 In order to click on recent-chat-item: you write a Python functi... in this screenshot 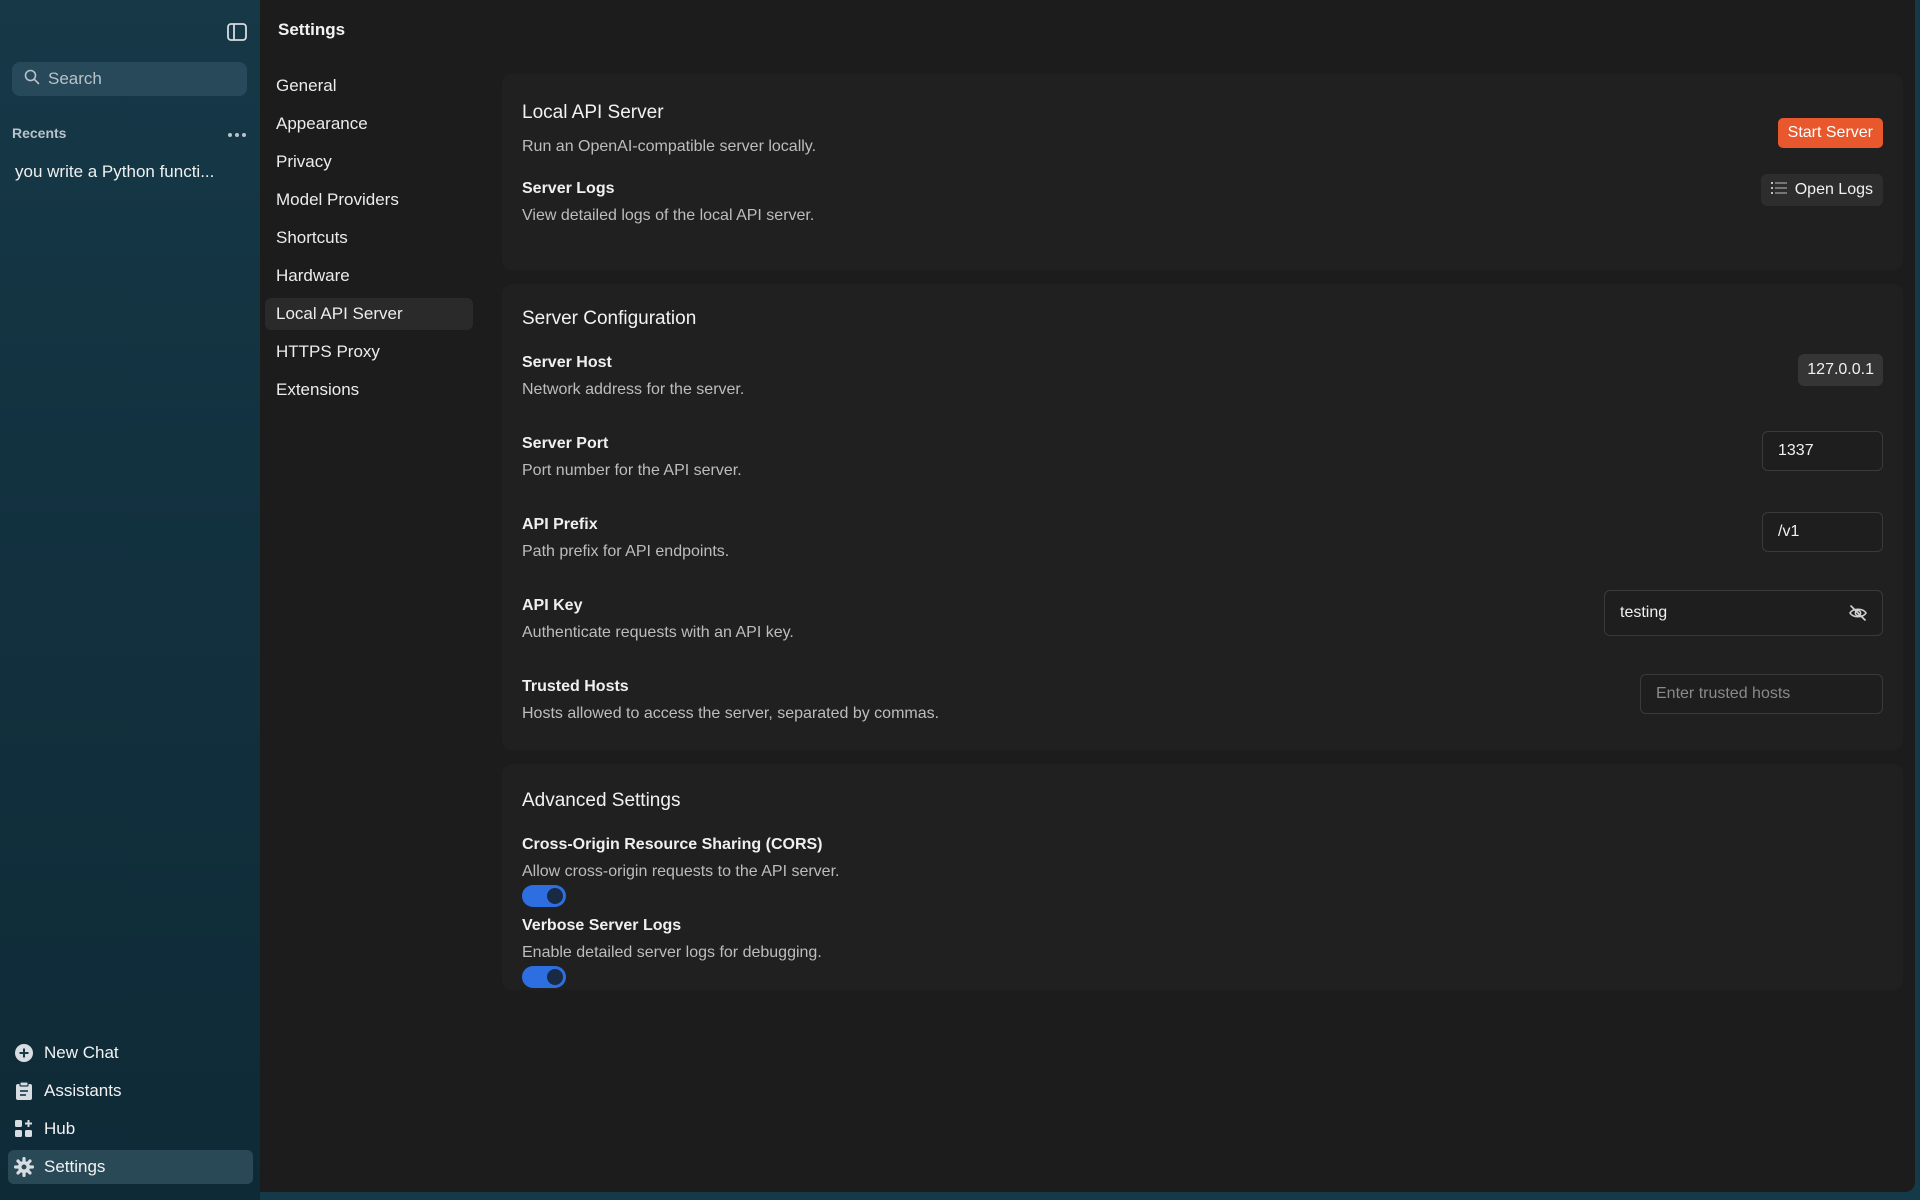, I will do `click(130, 175)`.